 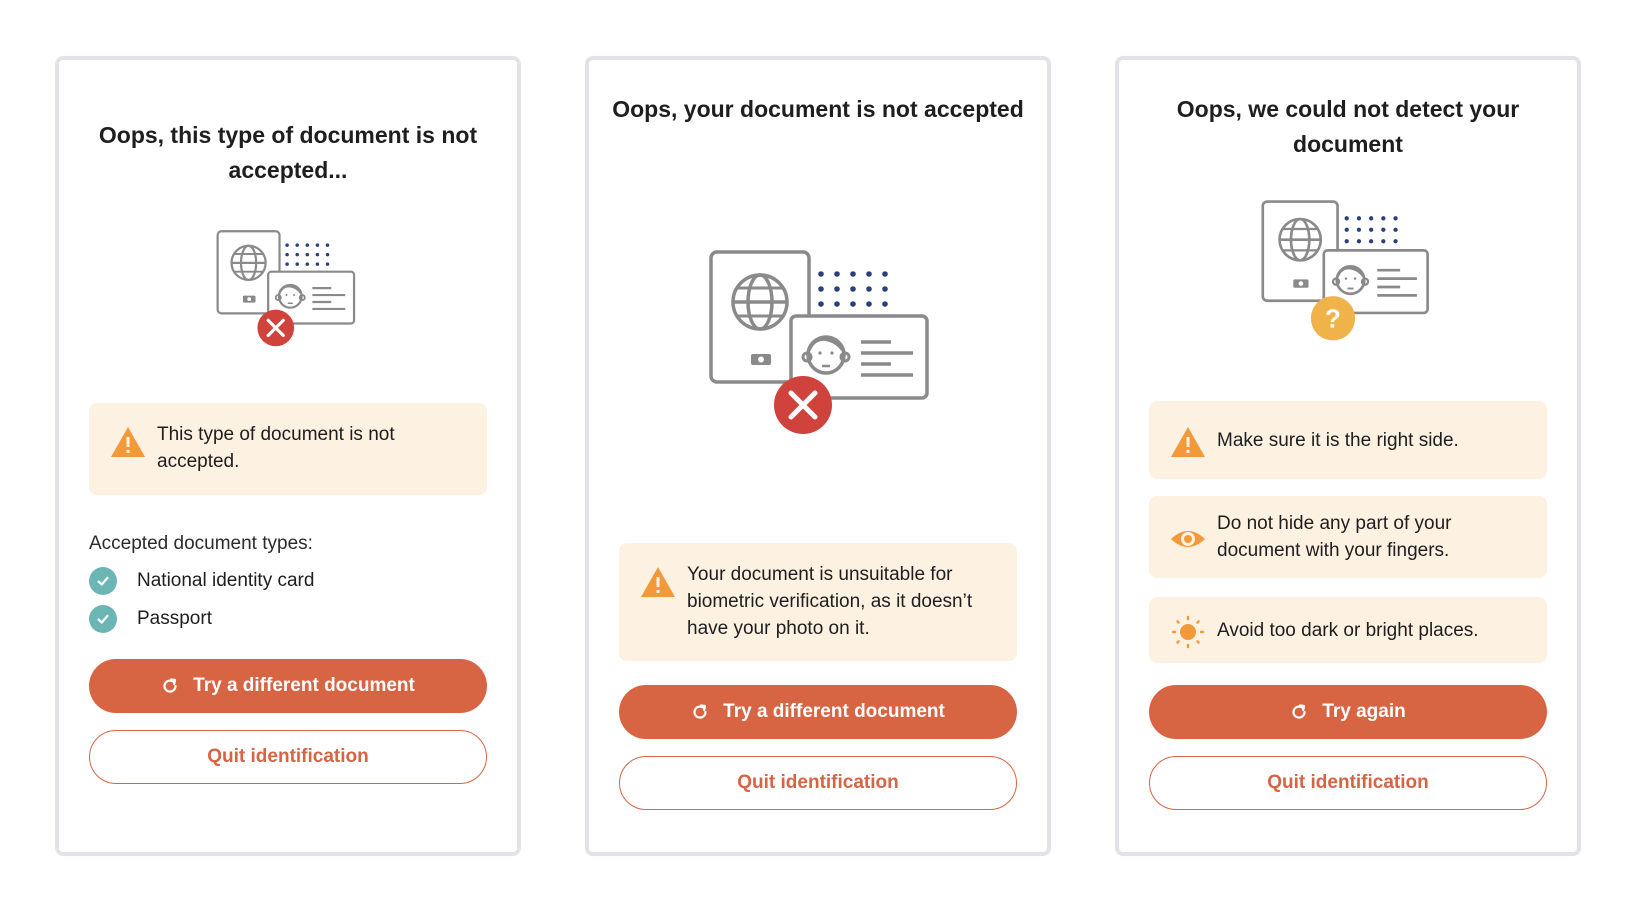 What do you see at coordinates (1188, 632) in the screenshot?
I see `sun-icon` at bounding box center [1188, 632].